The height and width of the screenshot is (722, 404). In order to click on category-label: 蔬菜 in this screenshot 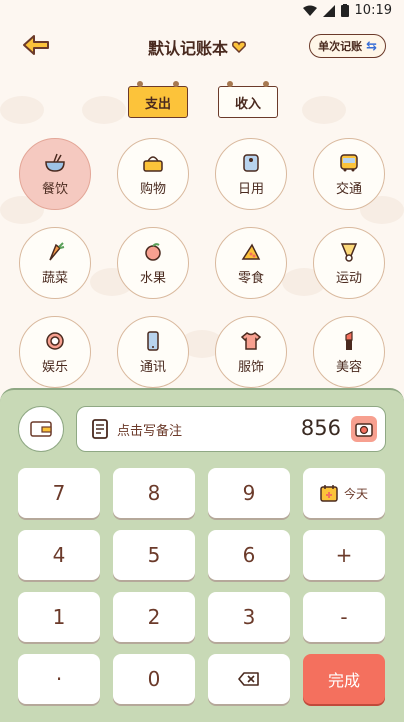, I will do `click(54, 278)`.